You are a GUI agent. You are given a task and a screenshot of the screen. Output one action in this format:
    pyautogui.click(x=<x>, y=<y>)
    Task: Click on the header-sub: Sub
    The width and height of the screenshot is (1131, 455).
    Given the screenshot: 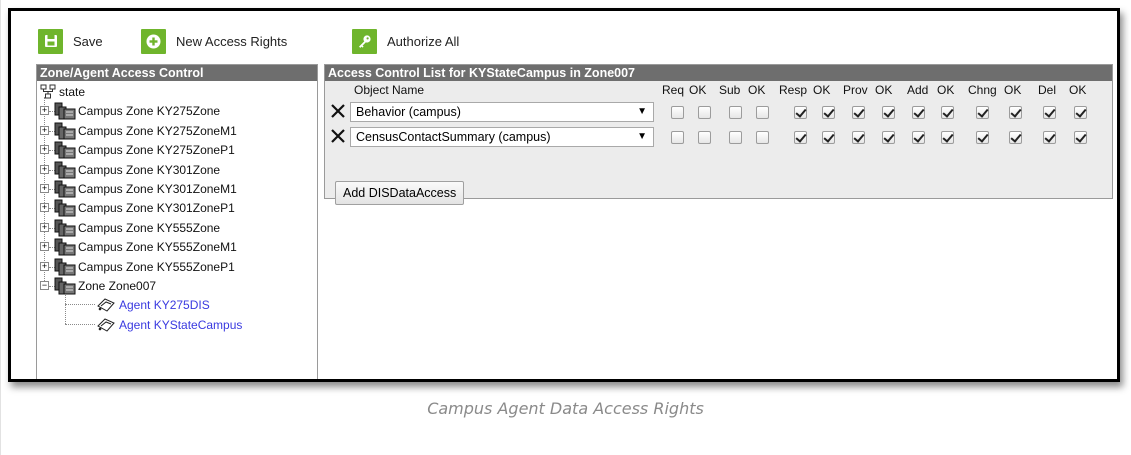 What is the action you would take?
    pyautogui.click(x=730, y=90)
    